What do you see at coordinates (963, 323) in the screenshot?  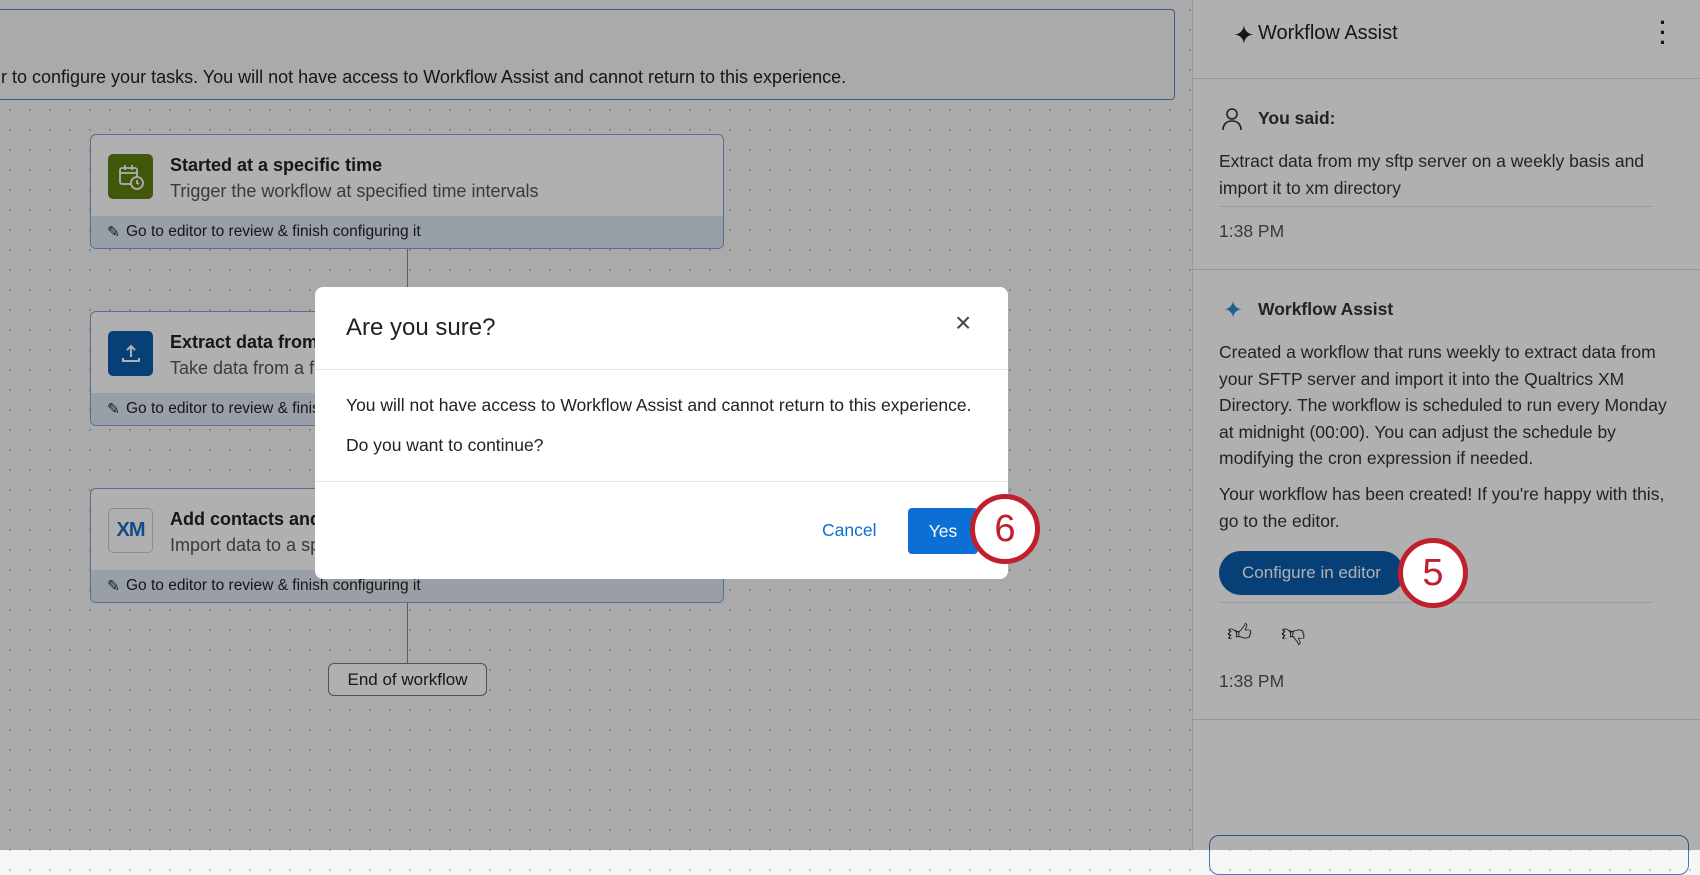 I see `close-icon: ×` at bounding box center [963, 323].